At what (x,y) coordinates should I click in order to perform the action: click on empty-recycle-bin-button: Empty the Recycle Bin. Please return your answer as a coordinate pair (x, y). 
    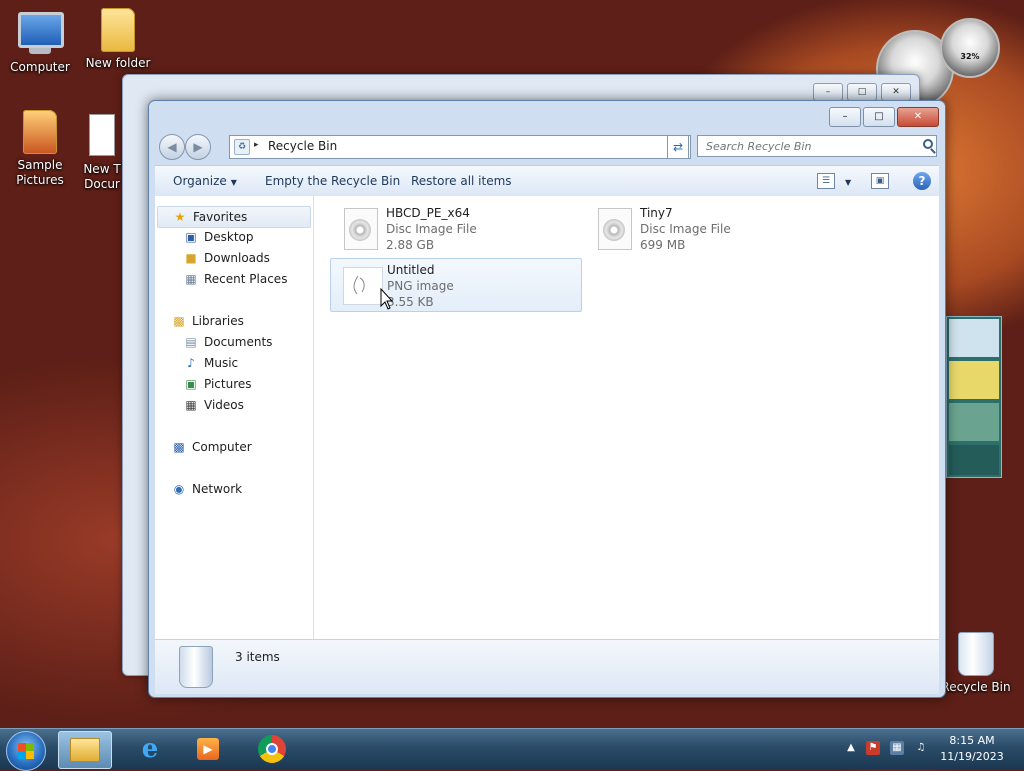
    Looking at the image, I should click on (332, 181).